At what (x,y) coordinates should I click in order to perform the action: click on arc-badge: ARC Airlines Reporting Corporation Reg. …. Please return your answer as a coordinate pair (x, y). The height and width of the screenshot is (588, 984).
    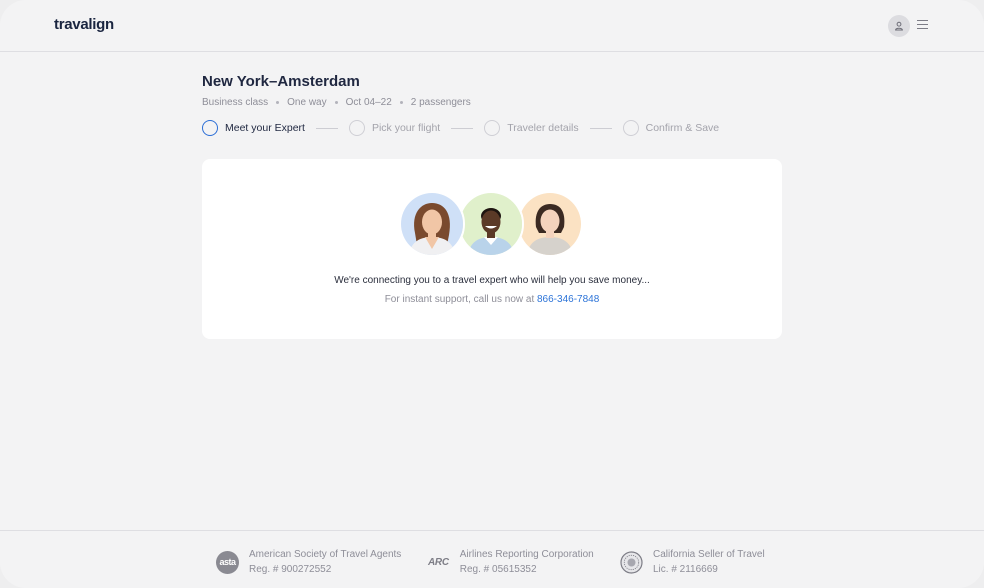
    Looking at the image, I should click on (511, 562).